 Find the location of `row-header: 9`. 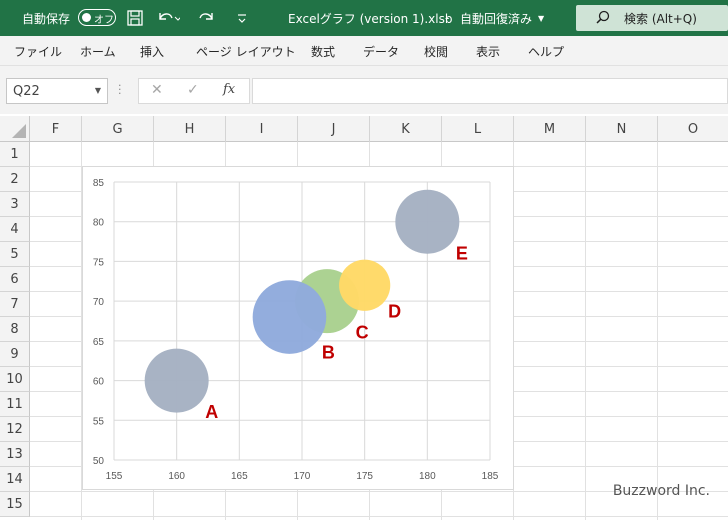

row-header: 9 is located at coordinates (15, 354).